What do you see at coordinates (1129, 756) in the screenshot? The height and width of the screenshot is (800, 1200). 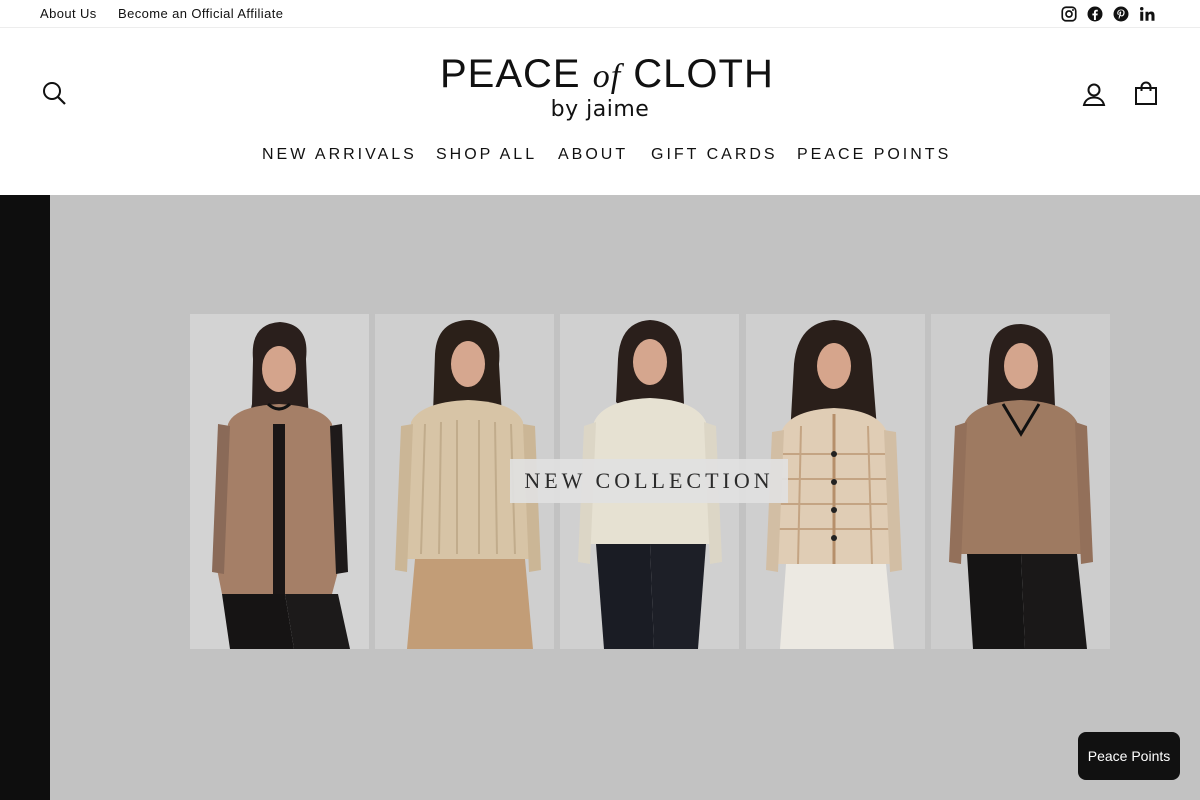 I see `peace-points-button: Peace Points` at bounding box center [1129, 756].